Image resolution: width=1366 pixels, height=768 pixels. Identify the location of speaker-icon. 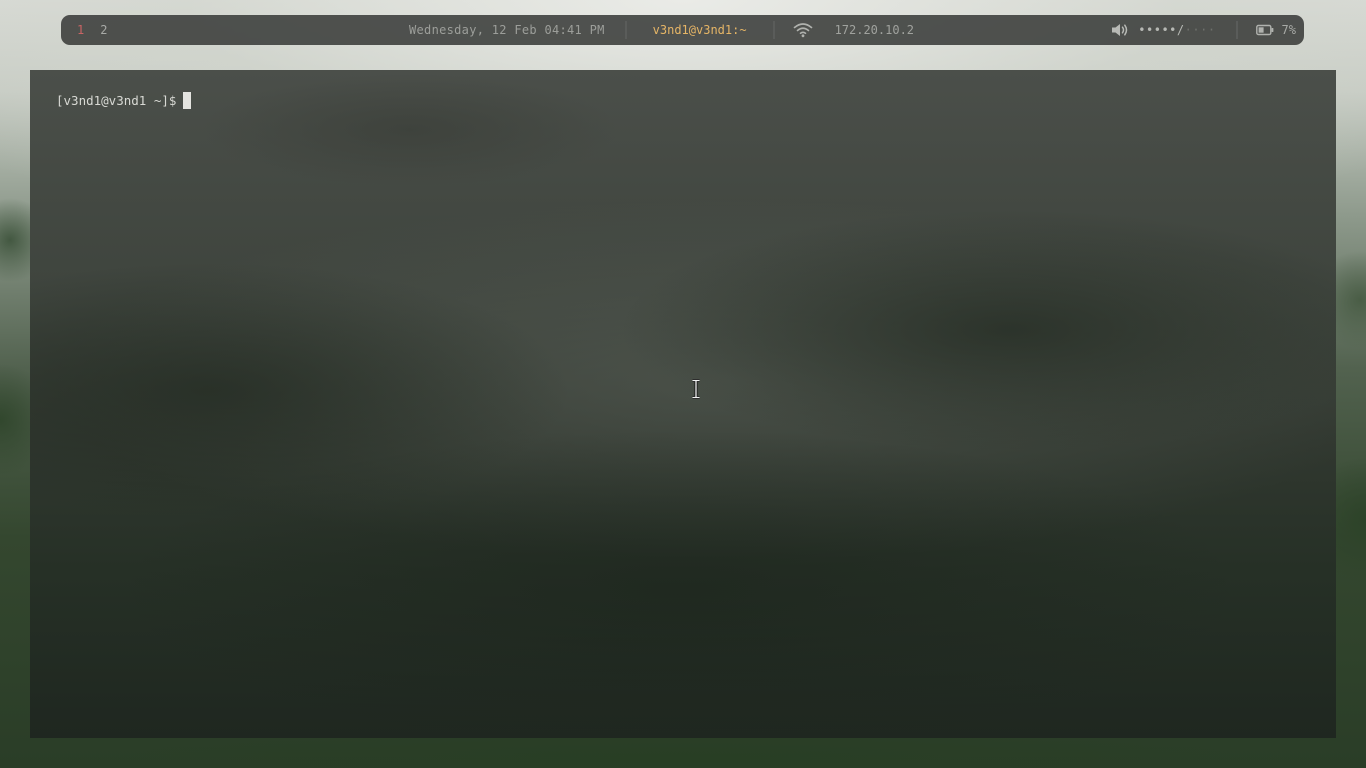
(1120, 30).